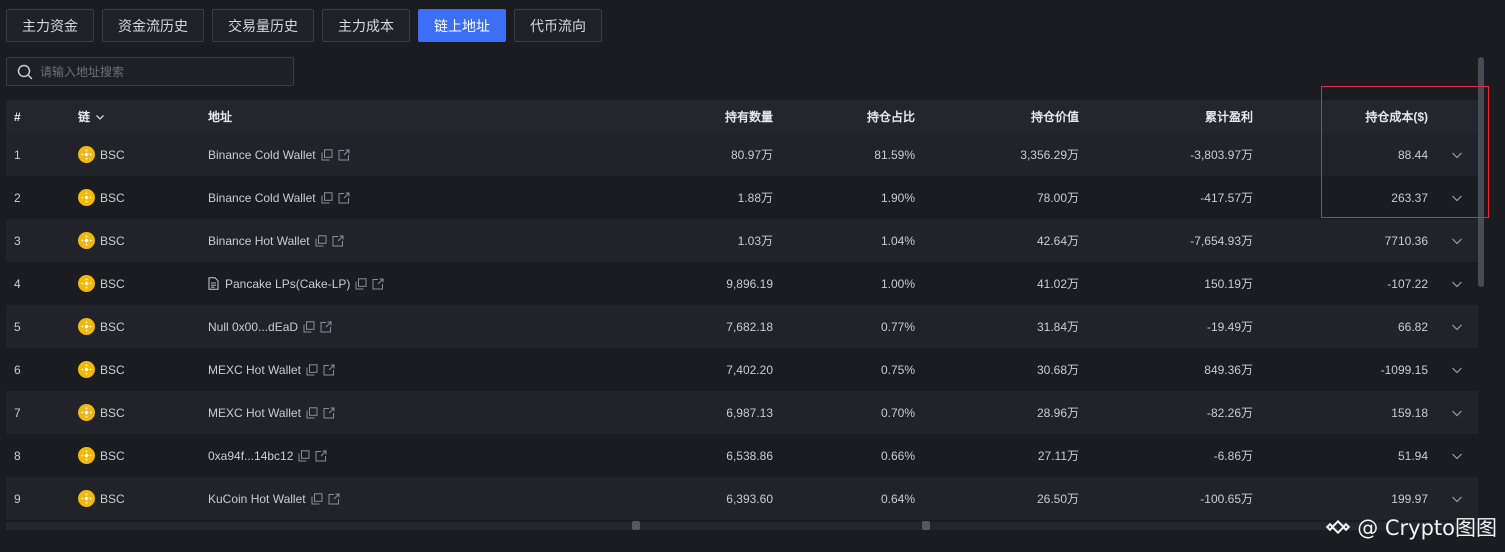 This screenshot has width=1505, height=552. I want to click on percent-cell: 1.00%, so click(897, 283).